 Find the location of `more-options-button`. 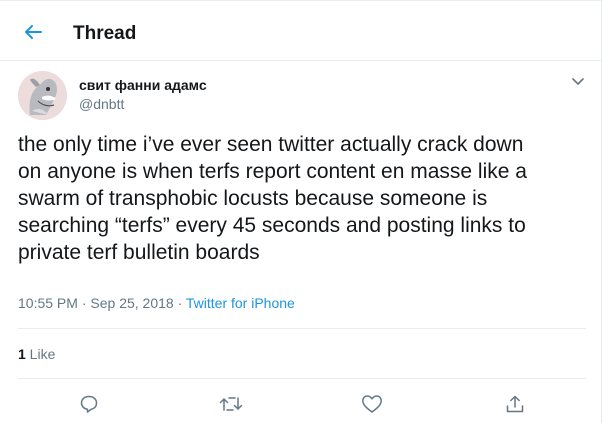

more-options-button is located at coordinates (578, 82).